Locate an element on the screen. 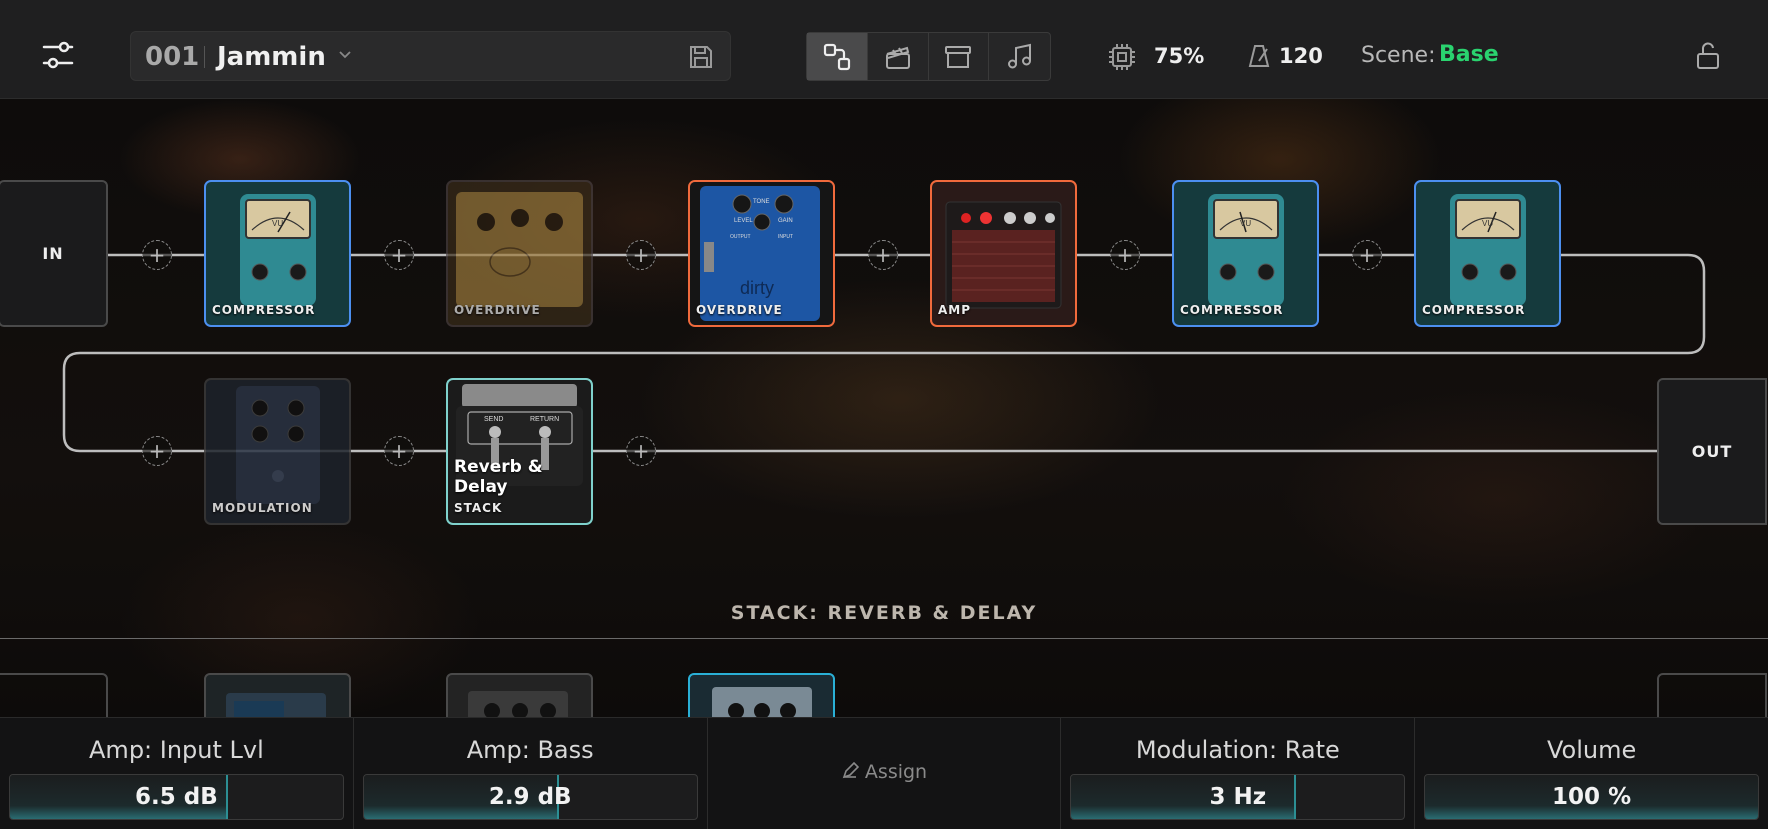 This screenshot has height=829, width=1768. stack-pedal-image is located at coordinates (762, 702).